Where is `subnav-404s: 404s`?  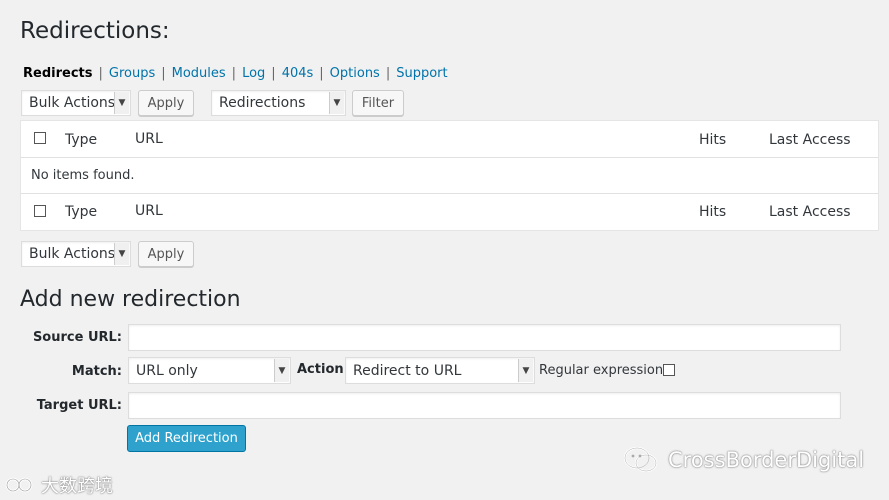 subnav-404s: 404s is located at coordinates (298, 73).